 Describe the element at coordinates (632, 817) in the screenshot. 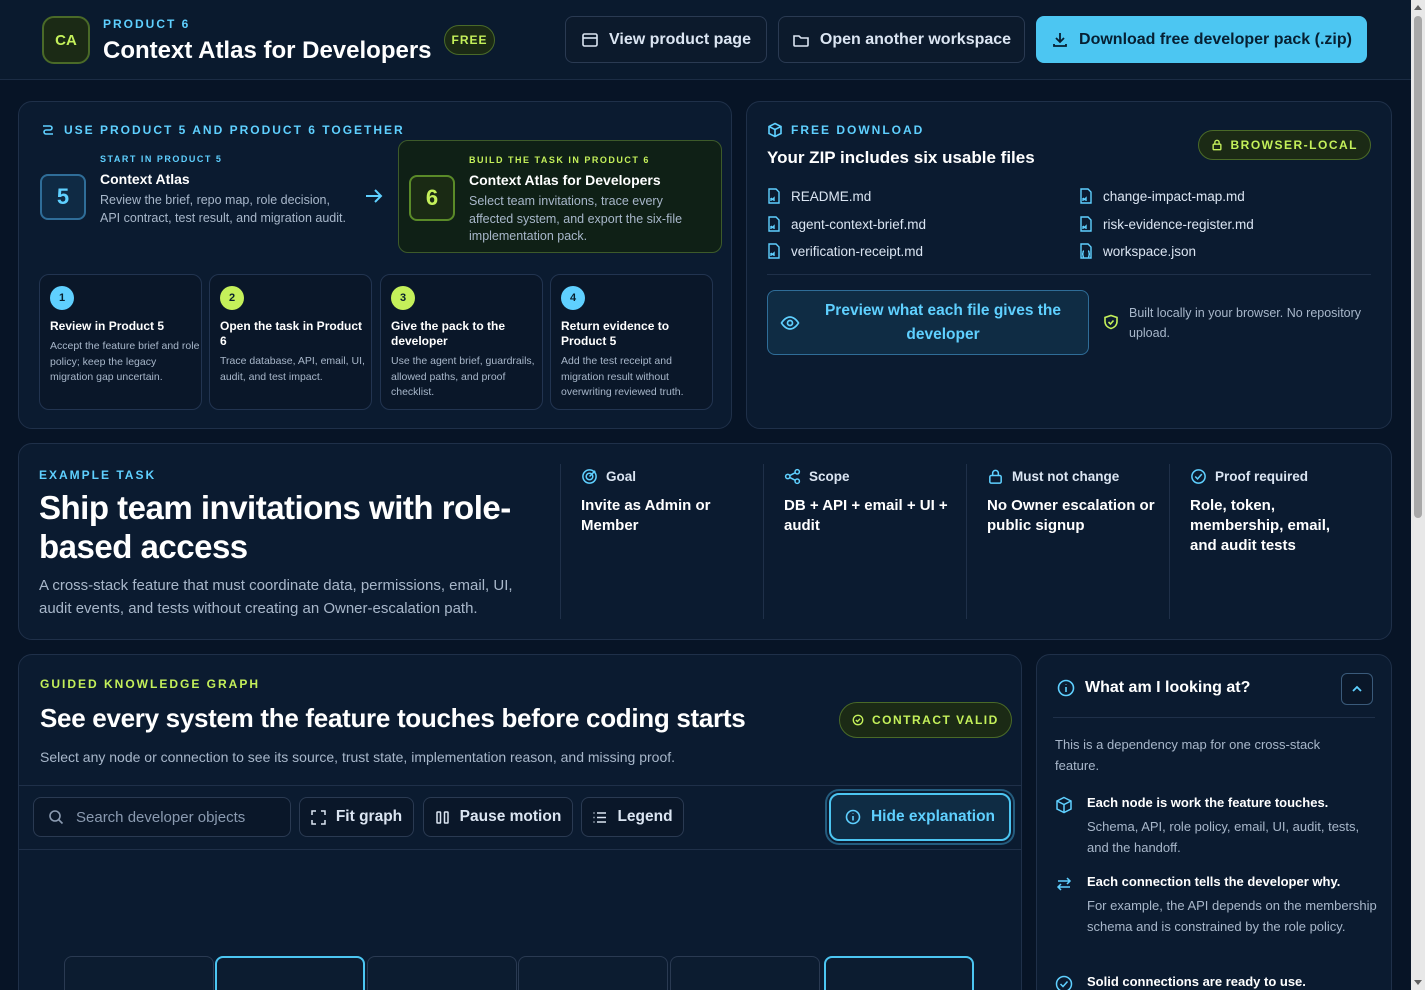

I see `legend-button: Legend` at that location.